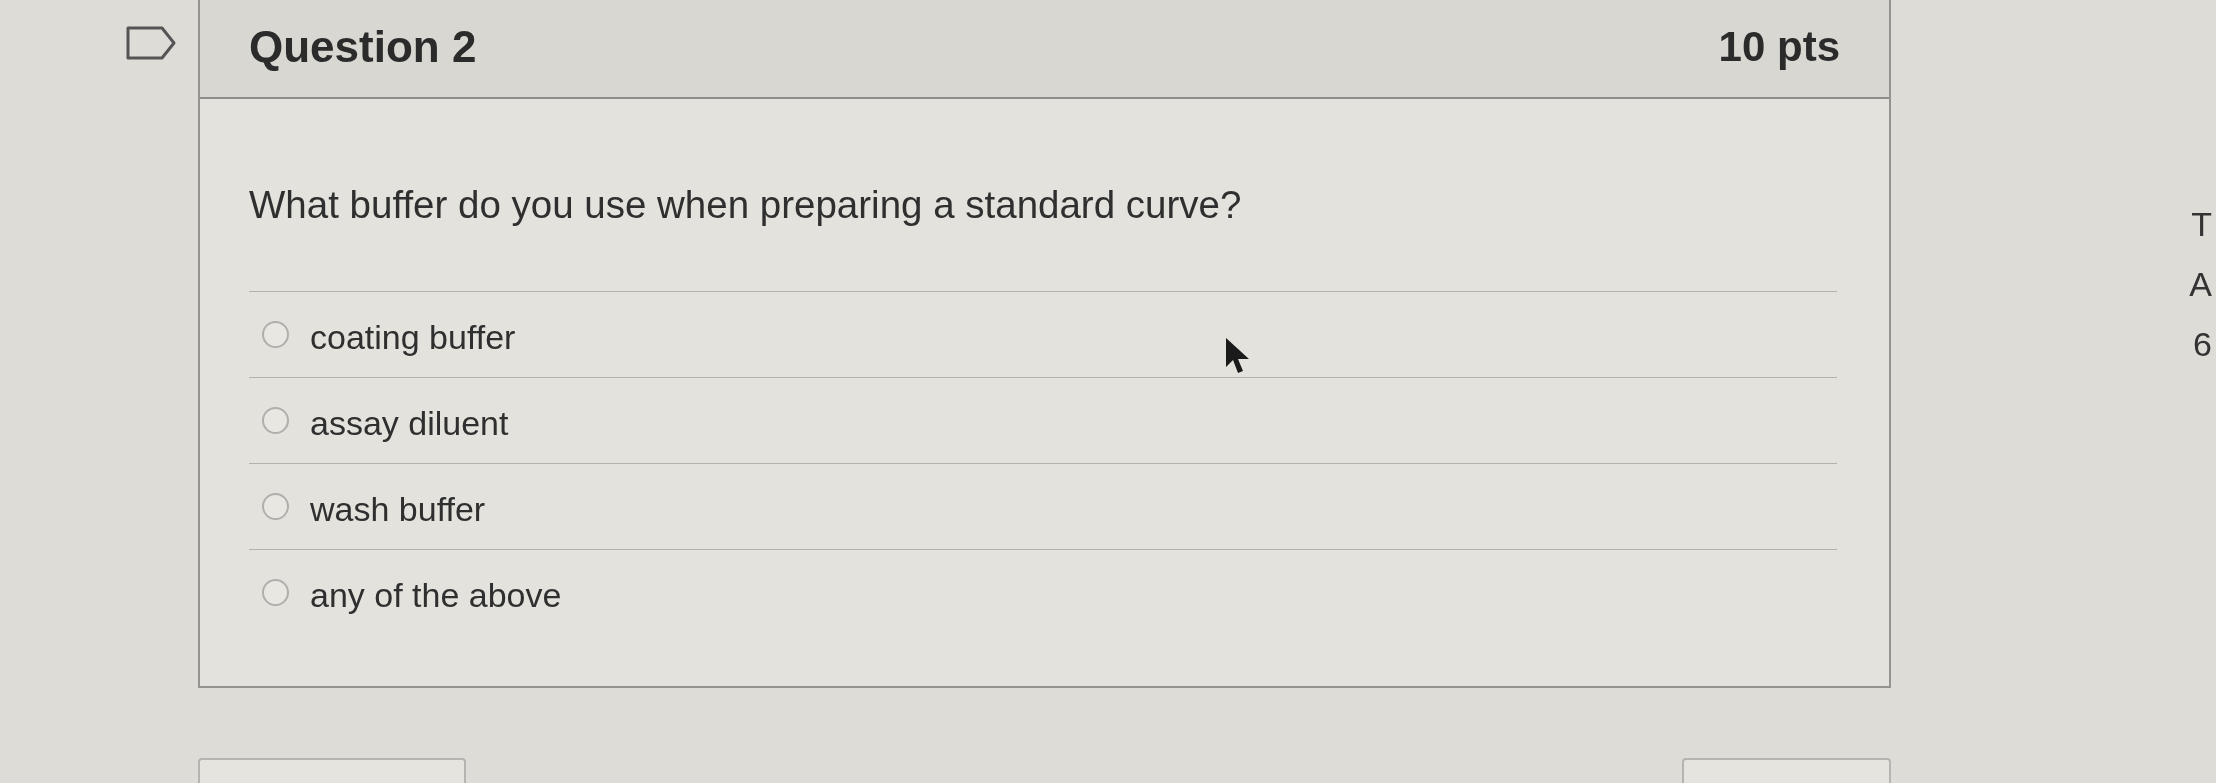 This screenshot has width=2216, height=783. What do you see at coordinates (151, 43) in the screenshot?
I see `tag-outline-icon` at bounding box center [151, 43].